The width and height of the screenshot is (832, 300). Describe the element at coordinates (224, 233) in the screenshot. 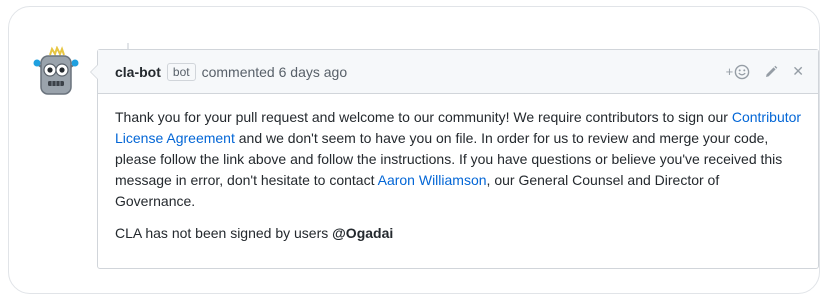

I see `body-text: CLA has not been signed by users` at that location.